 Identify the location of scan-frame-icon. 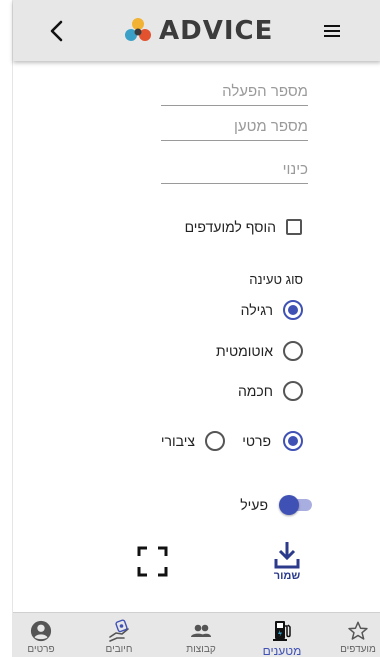
(152, 561).